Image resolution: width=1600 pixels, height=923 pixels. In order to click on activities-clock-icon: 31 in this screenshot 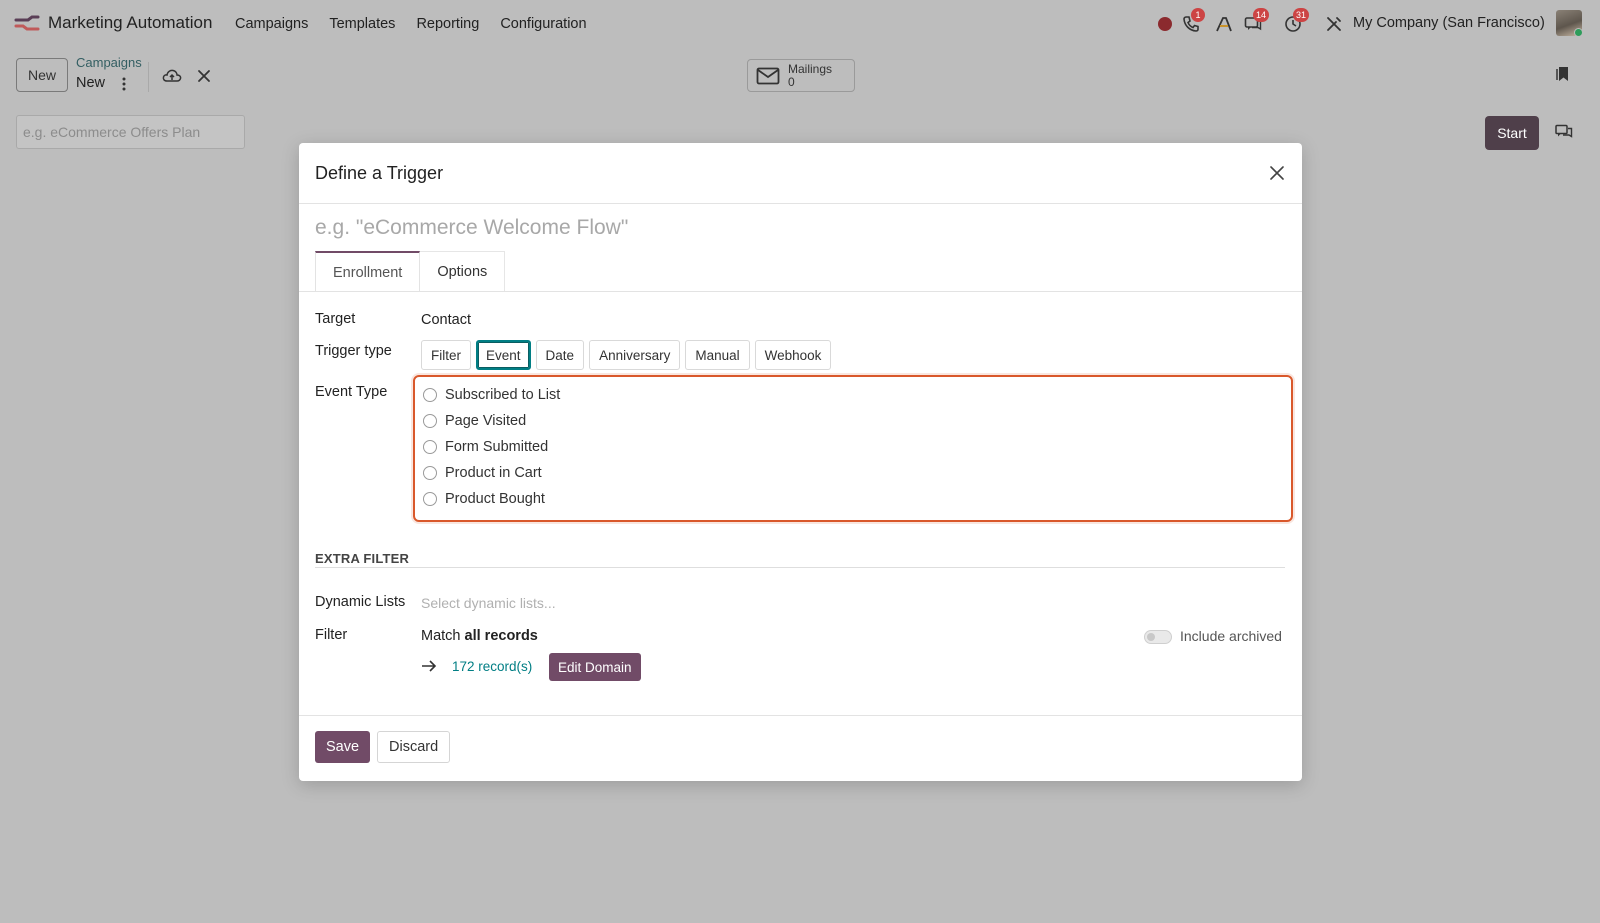, I will do `click(1296, 21)`.